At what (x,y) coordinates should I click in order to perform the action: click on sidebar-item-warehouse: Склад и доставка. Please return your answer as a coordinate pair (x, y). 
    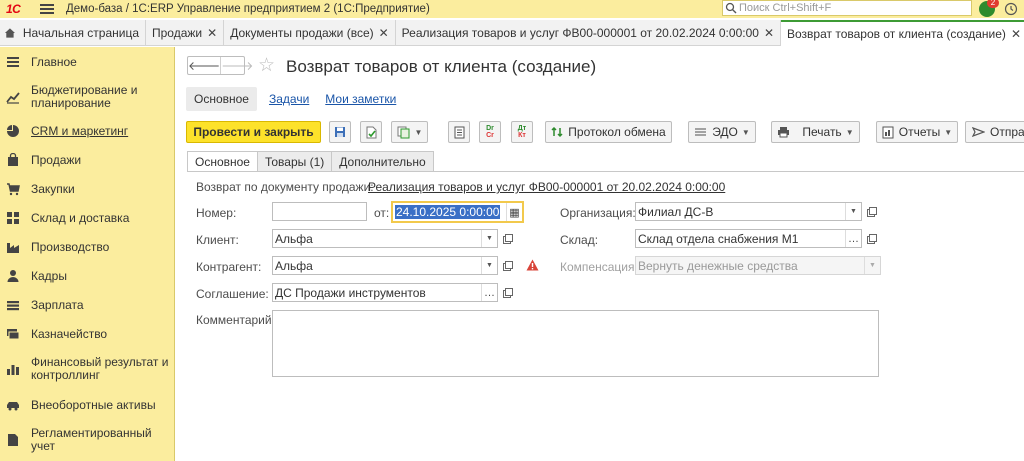
    Looking at the image, I should click on (87, 218).